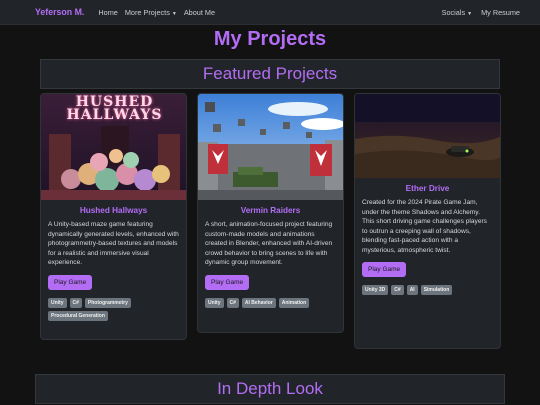  Describe the element at coordinates (270, 210) in the screenshot. I see `card-title: Vermin Raiders` at that location.